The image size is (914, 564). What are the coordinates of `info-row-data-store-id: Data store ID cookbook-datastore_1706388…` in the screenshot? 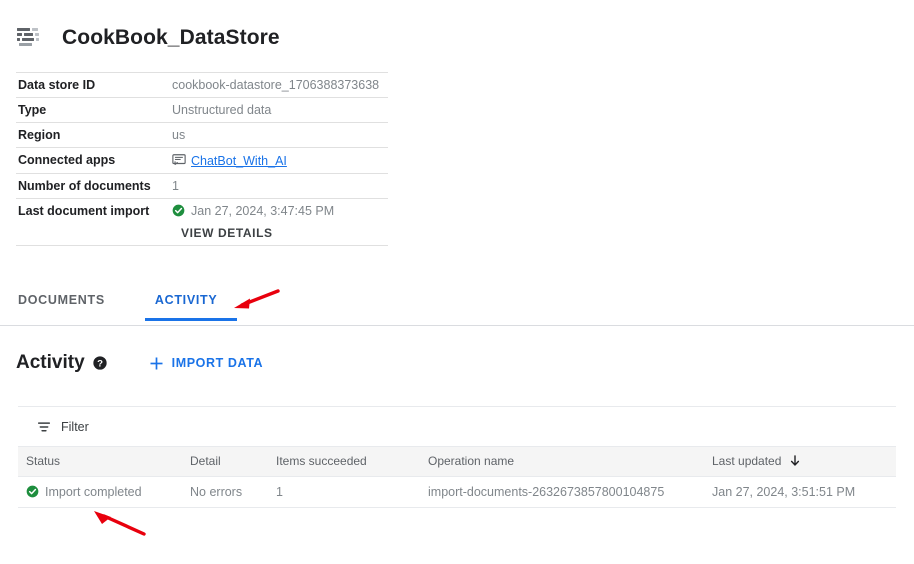 It's located at (202, 85).